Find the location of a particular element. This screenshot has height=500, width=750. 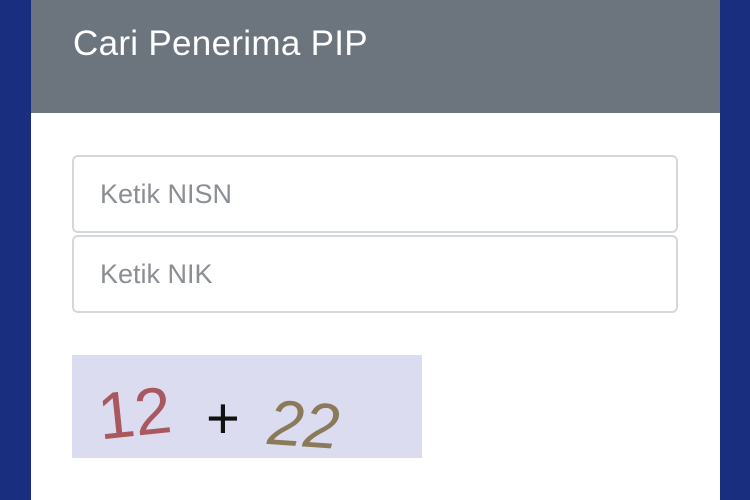

captcha-operand-1: 12 is located at coordinates (134, 412).